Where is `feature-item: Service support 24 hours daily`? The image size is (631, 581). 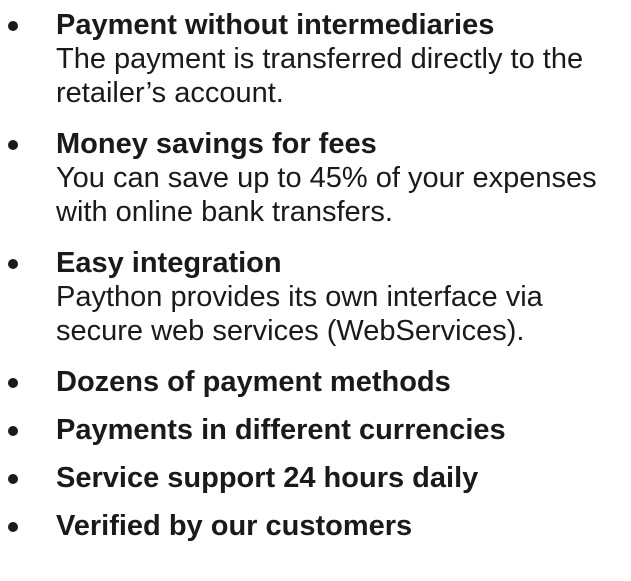 feature-item: Service support 24 hours daily is located at coordinates (315, 478).